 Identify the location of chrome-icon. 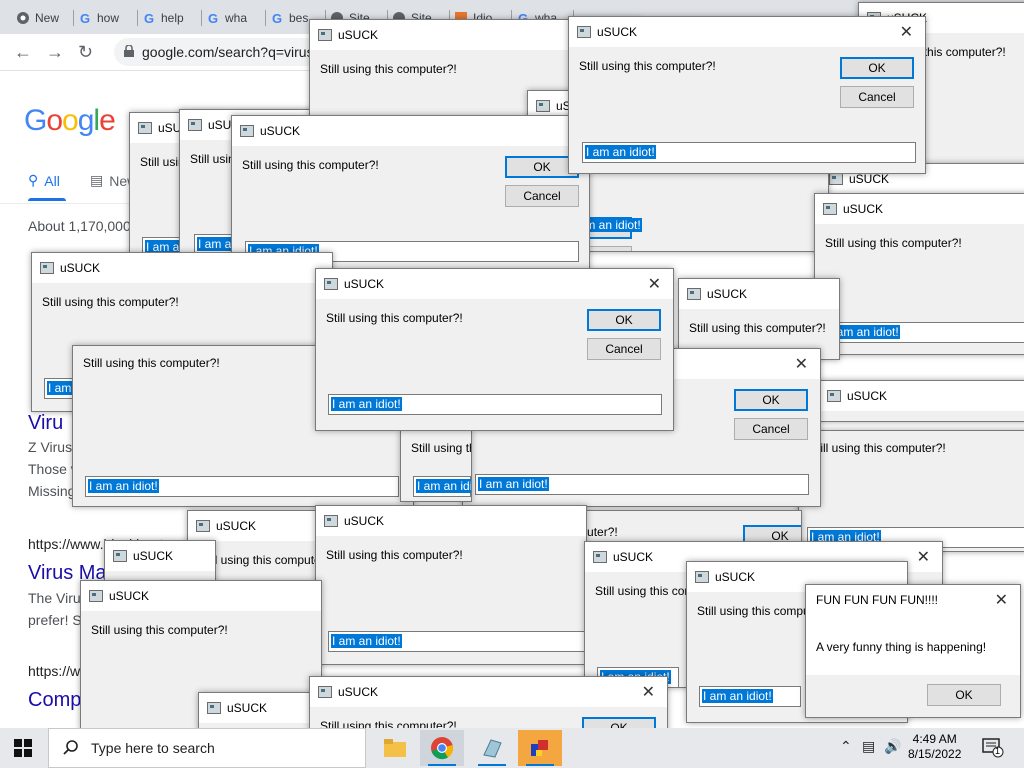
(23, 18).